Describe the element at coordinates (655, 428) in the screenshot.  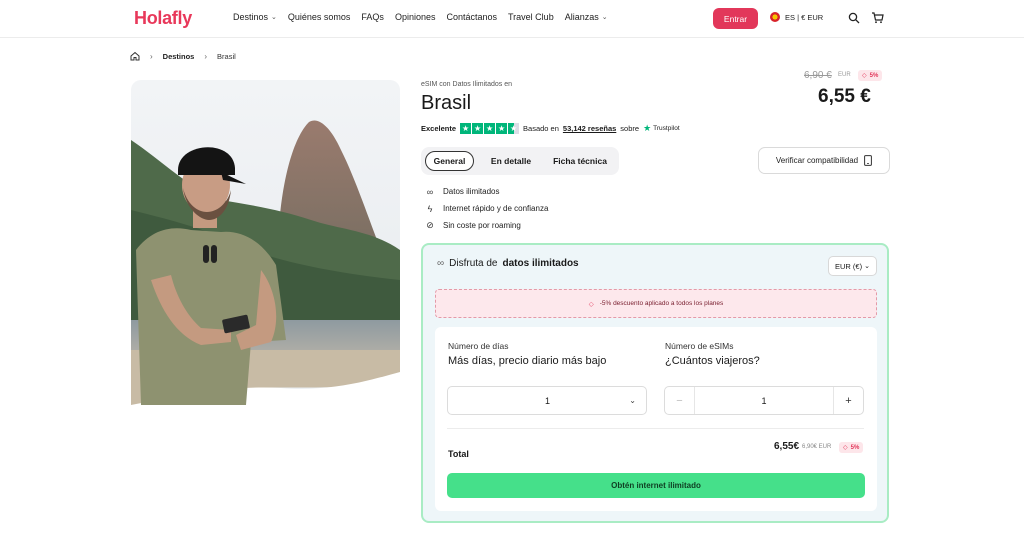
I see `divider` at that location.